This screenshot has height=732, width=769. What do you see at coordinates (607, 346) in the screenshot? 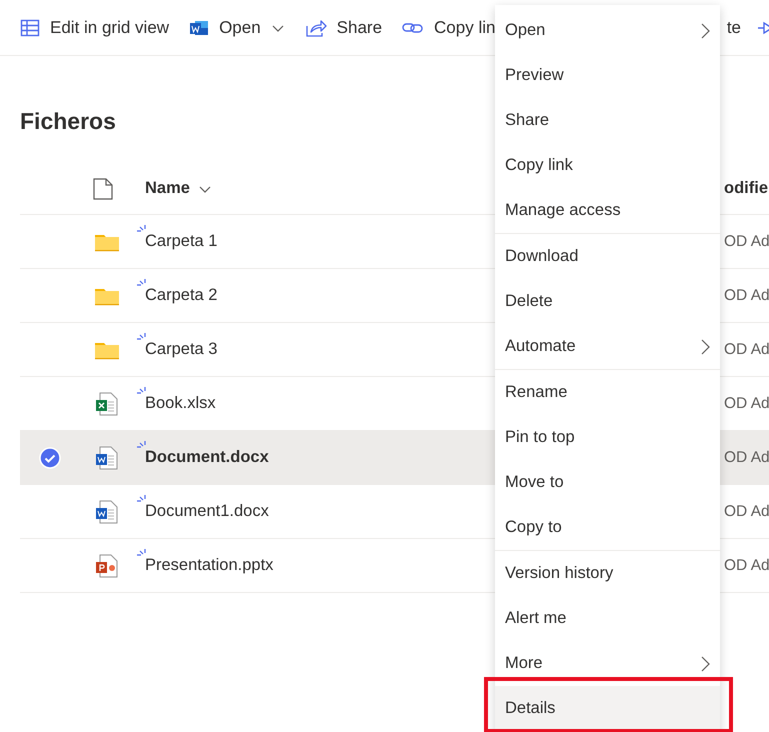
I see `menu-item: Automate` at bounding box center [607, 346].